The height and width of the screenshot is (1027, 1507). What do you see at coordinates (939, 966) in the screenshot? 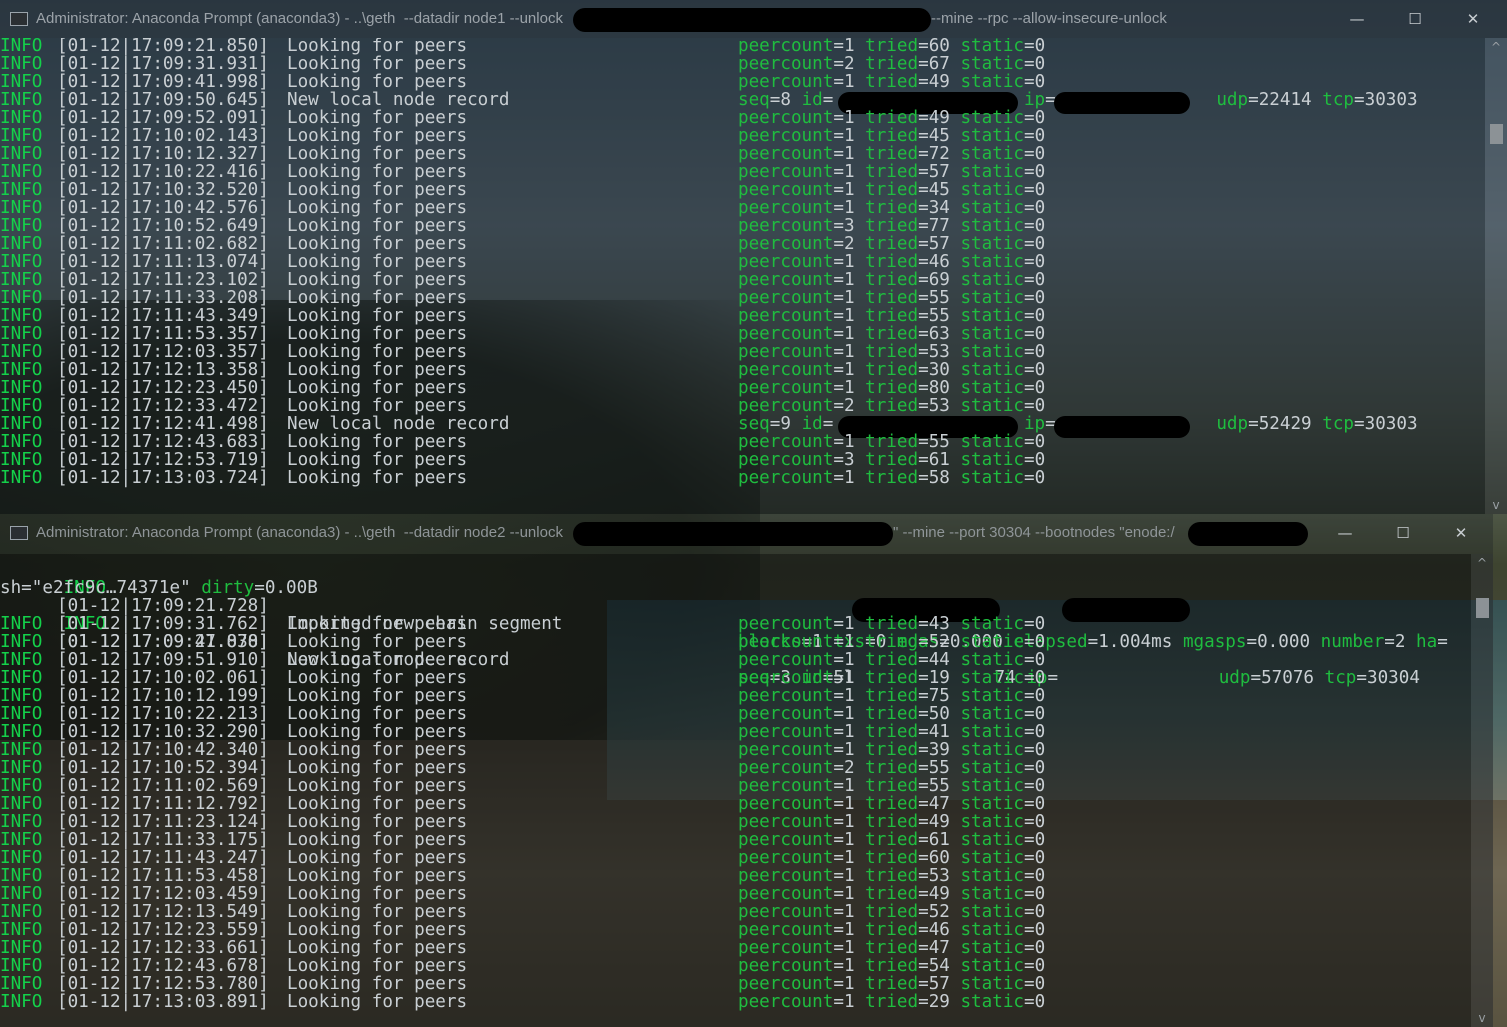
I see `log-value: 54` at bounding box center [939, 966].